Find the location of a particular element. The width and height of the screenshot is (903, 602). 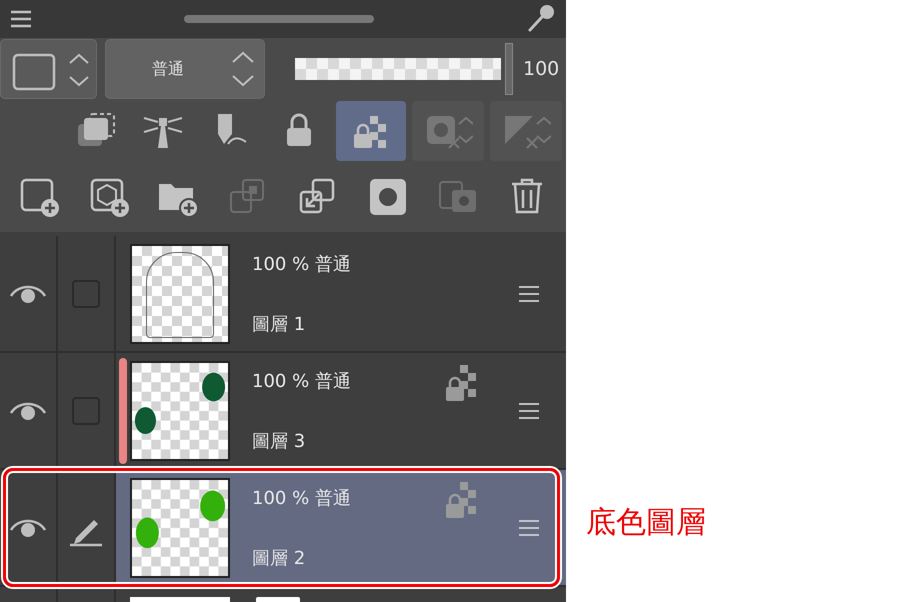

lock-transparency-toggle is located at coordinates (371, 131).